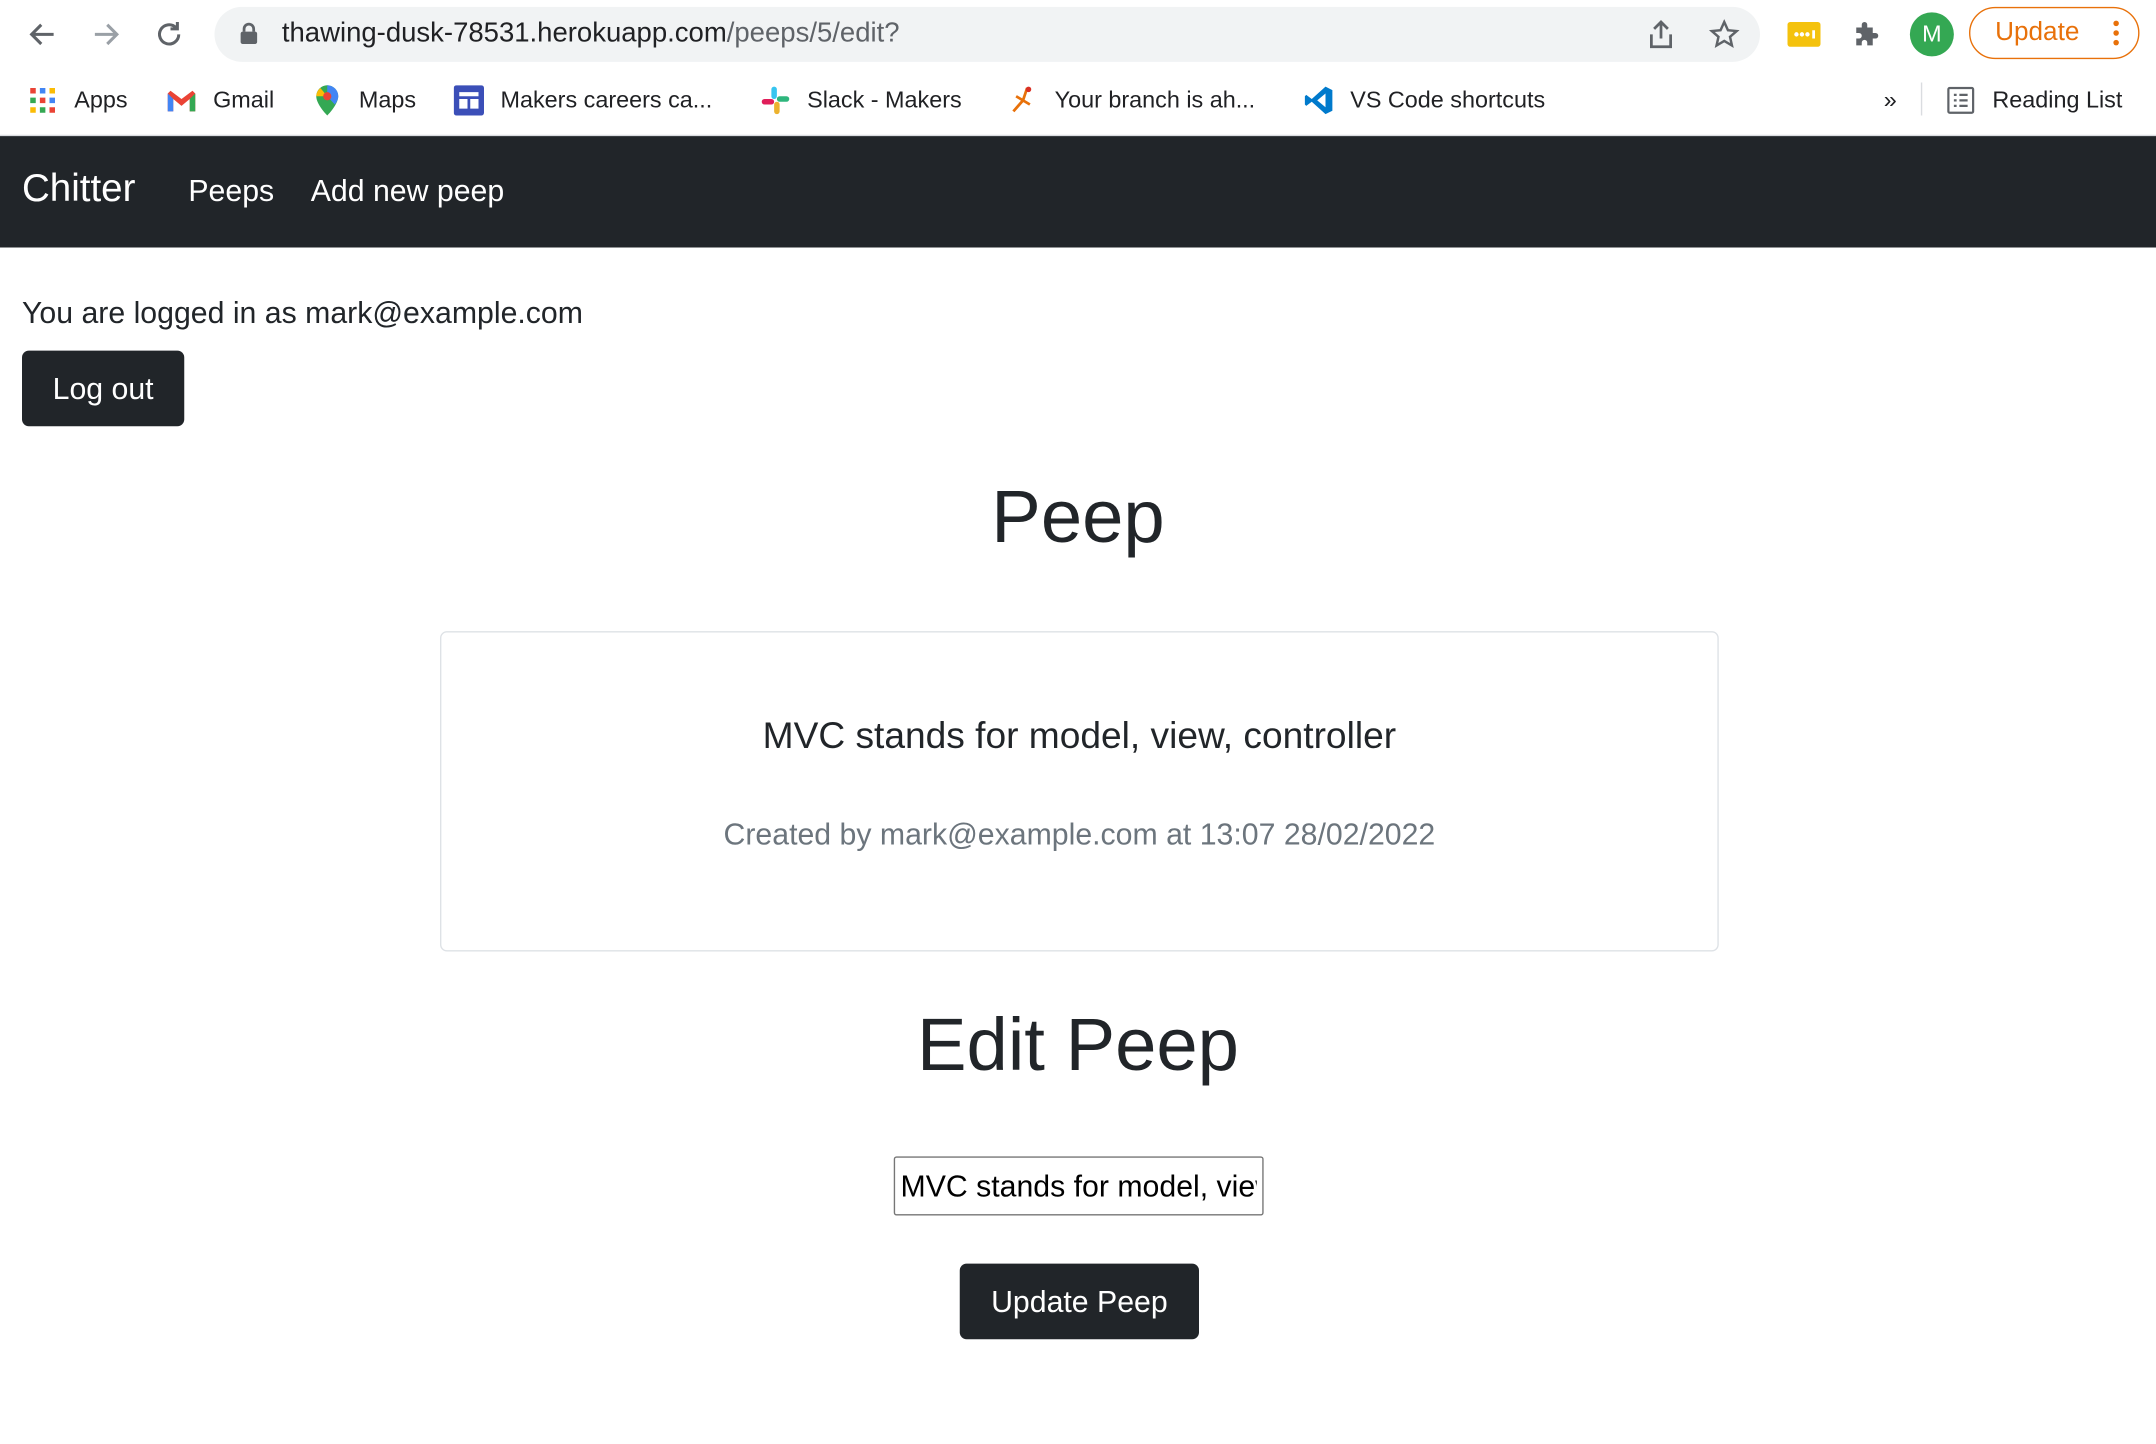  I want to click on nav-link-peeps: Peeps, so click(231, 191).